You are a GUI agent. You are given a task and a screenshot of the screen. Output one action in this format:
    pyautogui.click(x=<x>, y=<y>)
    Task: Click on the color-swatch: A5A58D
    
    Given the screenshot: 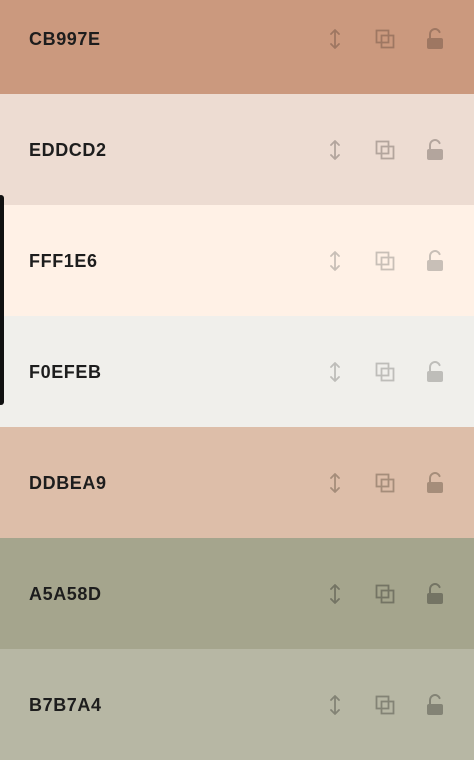 What is the action you would take?
    pyautogui.click(x=237, y=593)
    